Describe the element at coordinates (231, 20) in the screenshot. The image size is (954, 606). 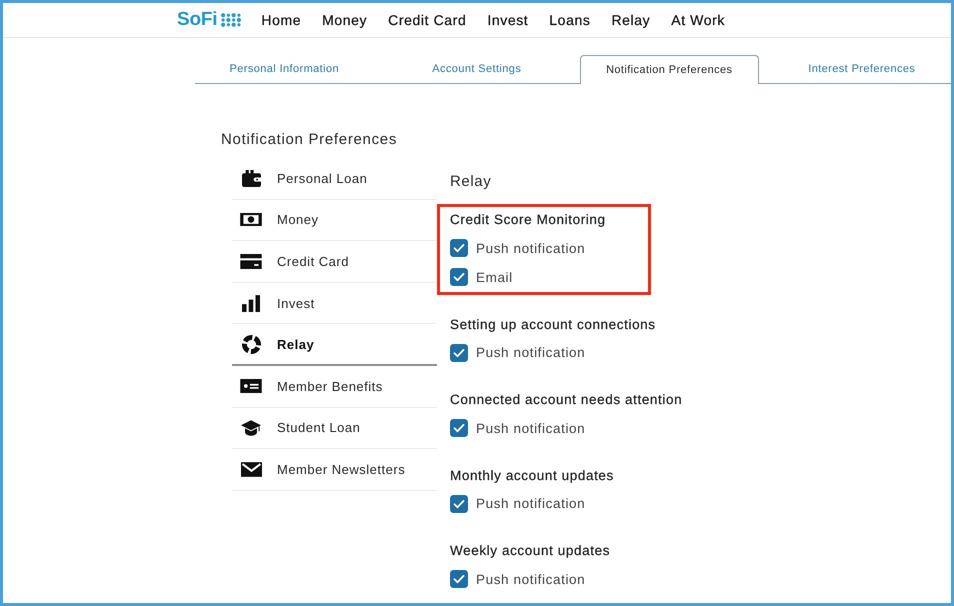
I see `dot-grid-icon` at that location.